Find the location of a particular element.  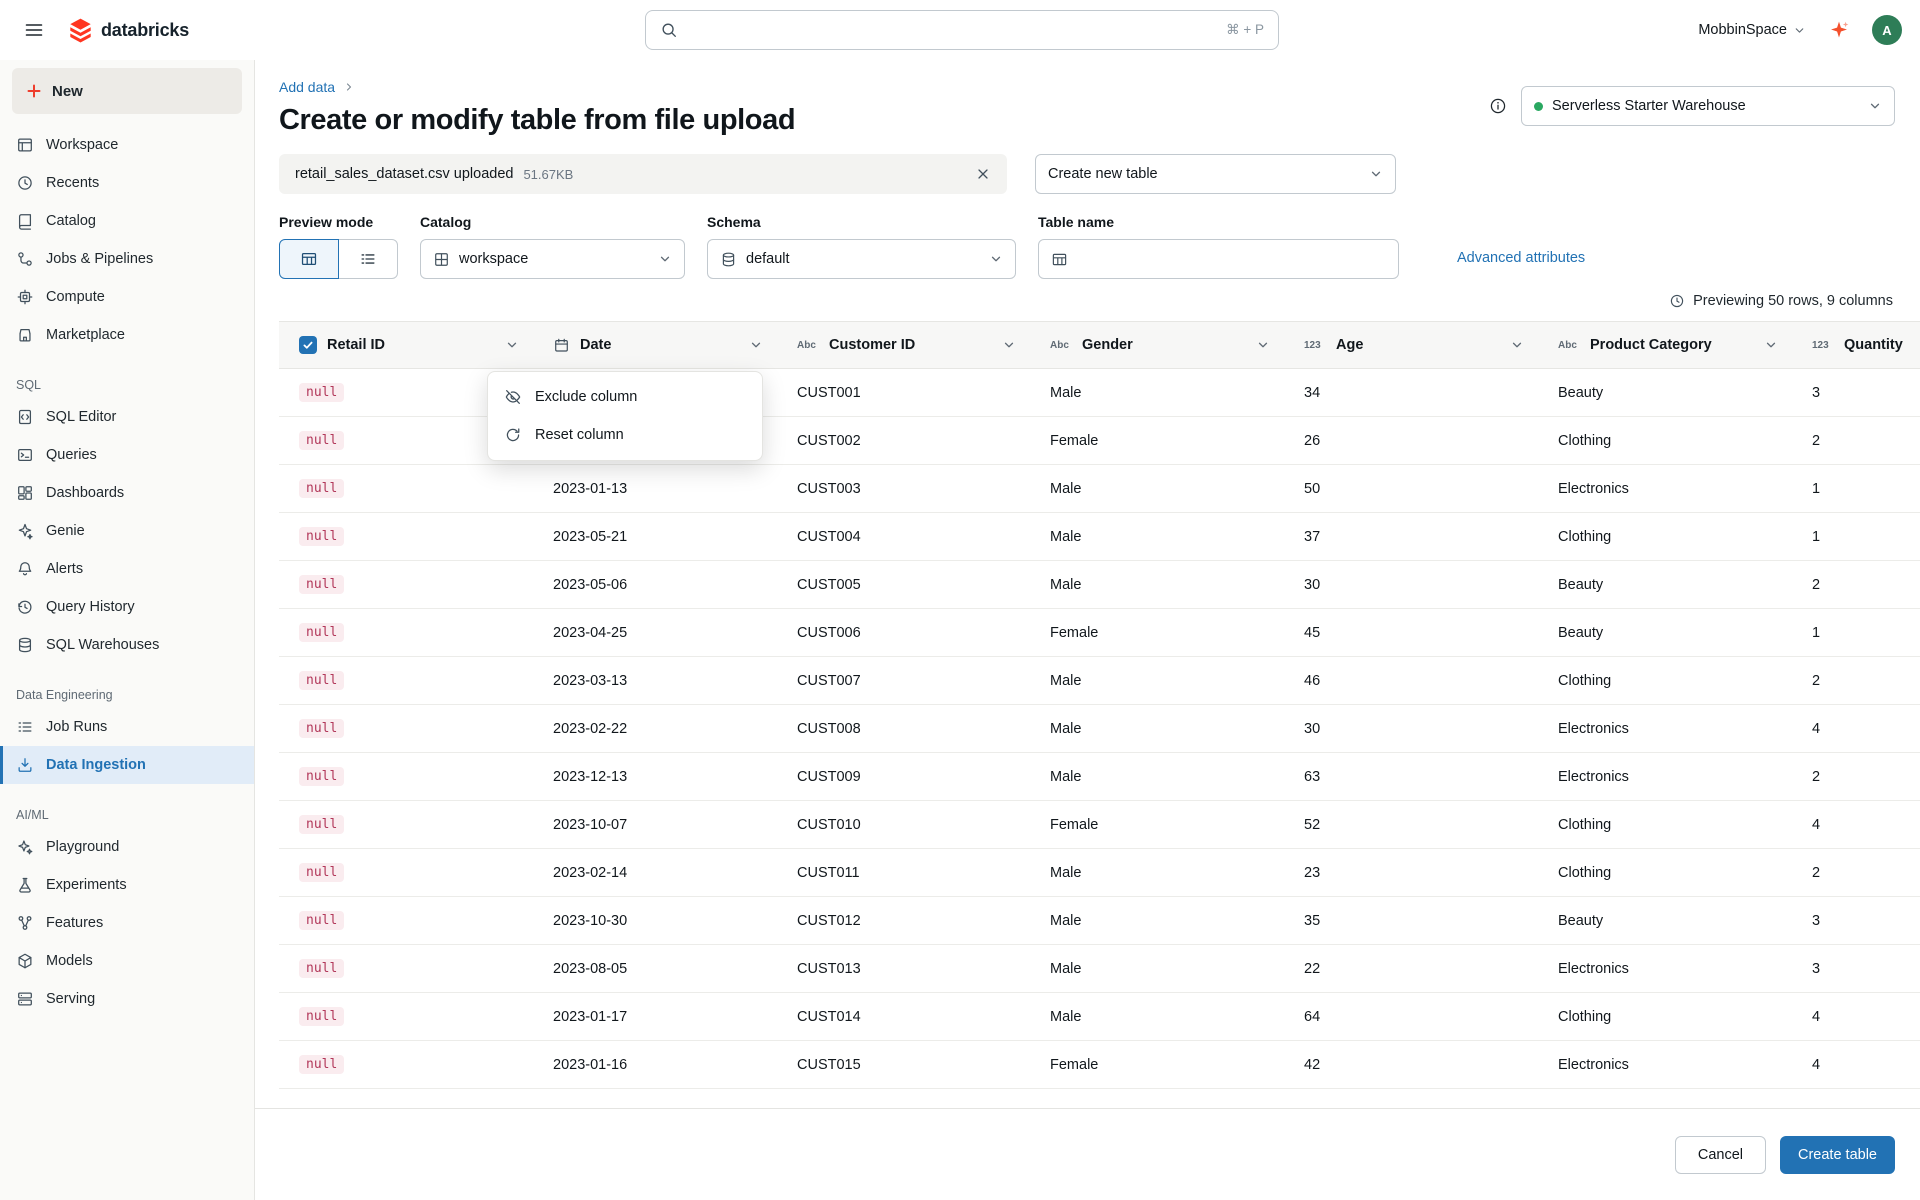

alerts-icon is located at coordinates (25, 569).